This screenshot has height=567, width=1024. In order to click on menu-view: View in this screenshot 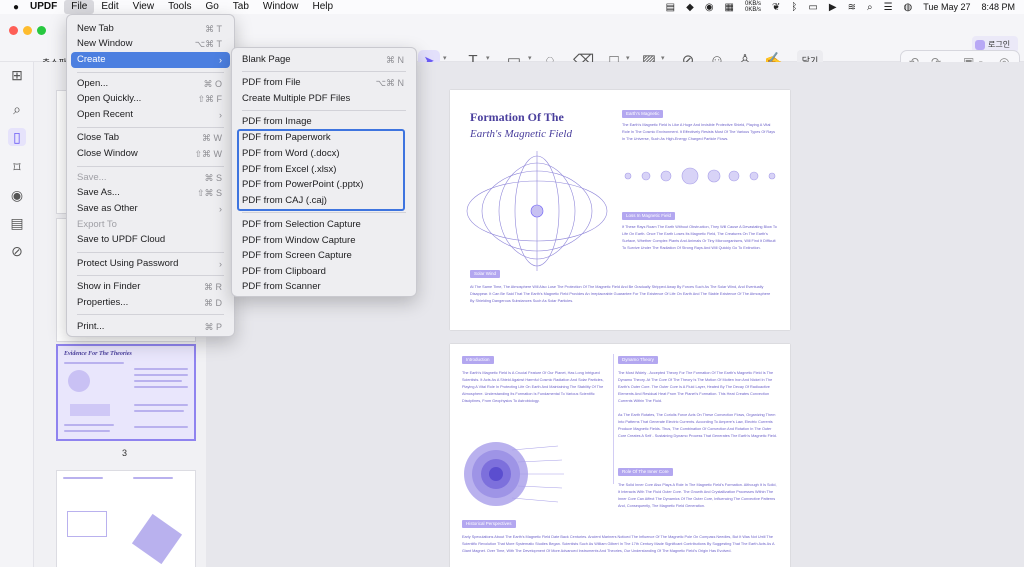, I will do `click(144, 7)`.